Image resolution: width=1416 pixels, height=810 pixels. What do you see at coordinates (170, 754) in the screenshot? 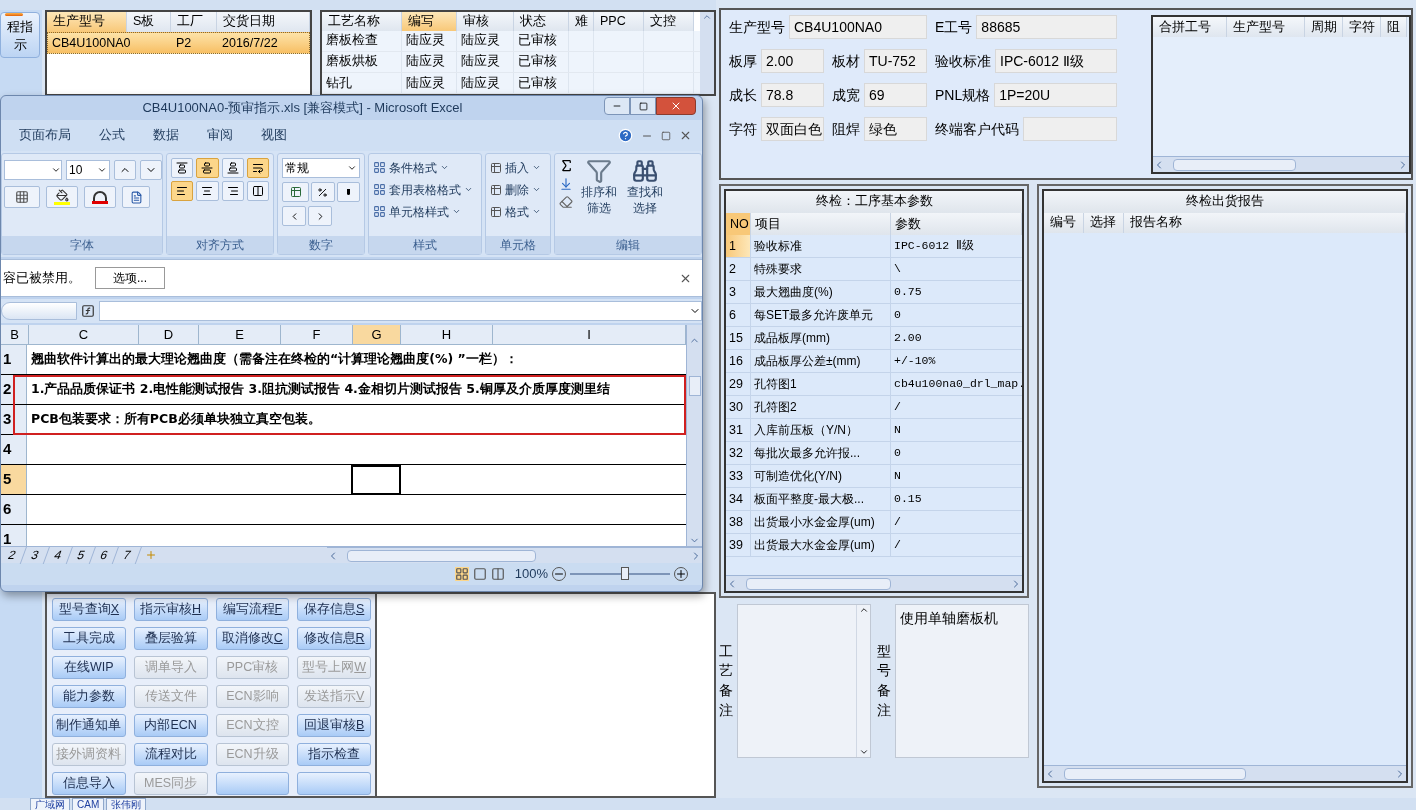
I see `action-button: 流程对比` at bounding box center [170, 754].